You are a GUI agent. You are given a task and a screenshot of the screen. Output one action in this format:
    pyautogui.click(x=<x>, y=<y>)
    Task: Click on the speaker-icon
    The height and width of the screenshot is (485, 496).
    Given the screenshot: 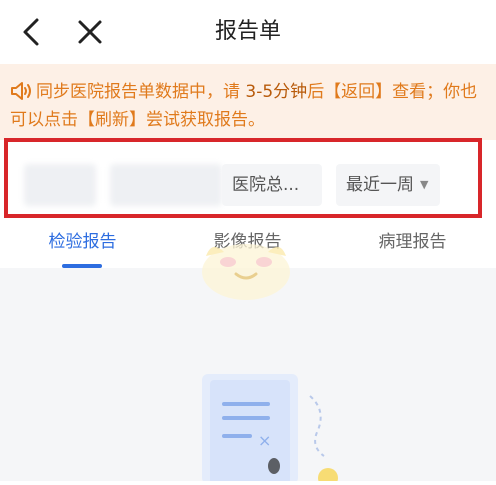 What is the action you would take?
    pyautogui.click(x=22, y=91)
    